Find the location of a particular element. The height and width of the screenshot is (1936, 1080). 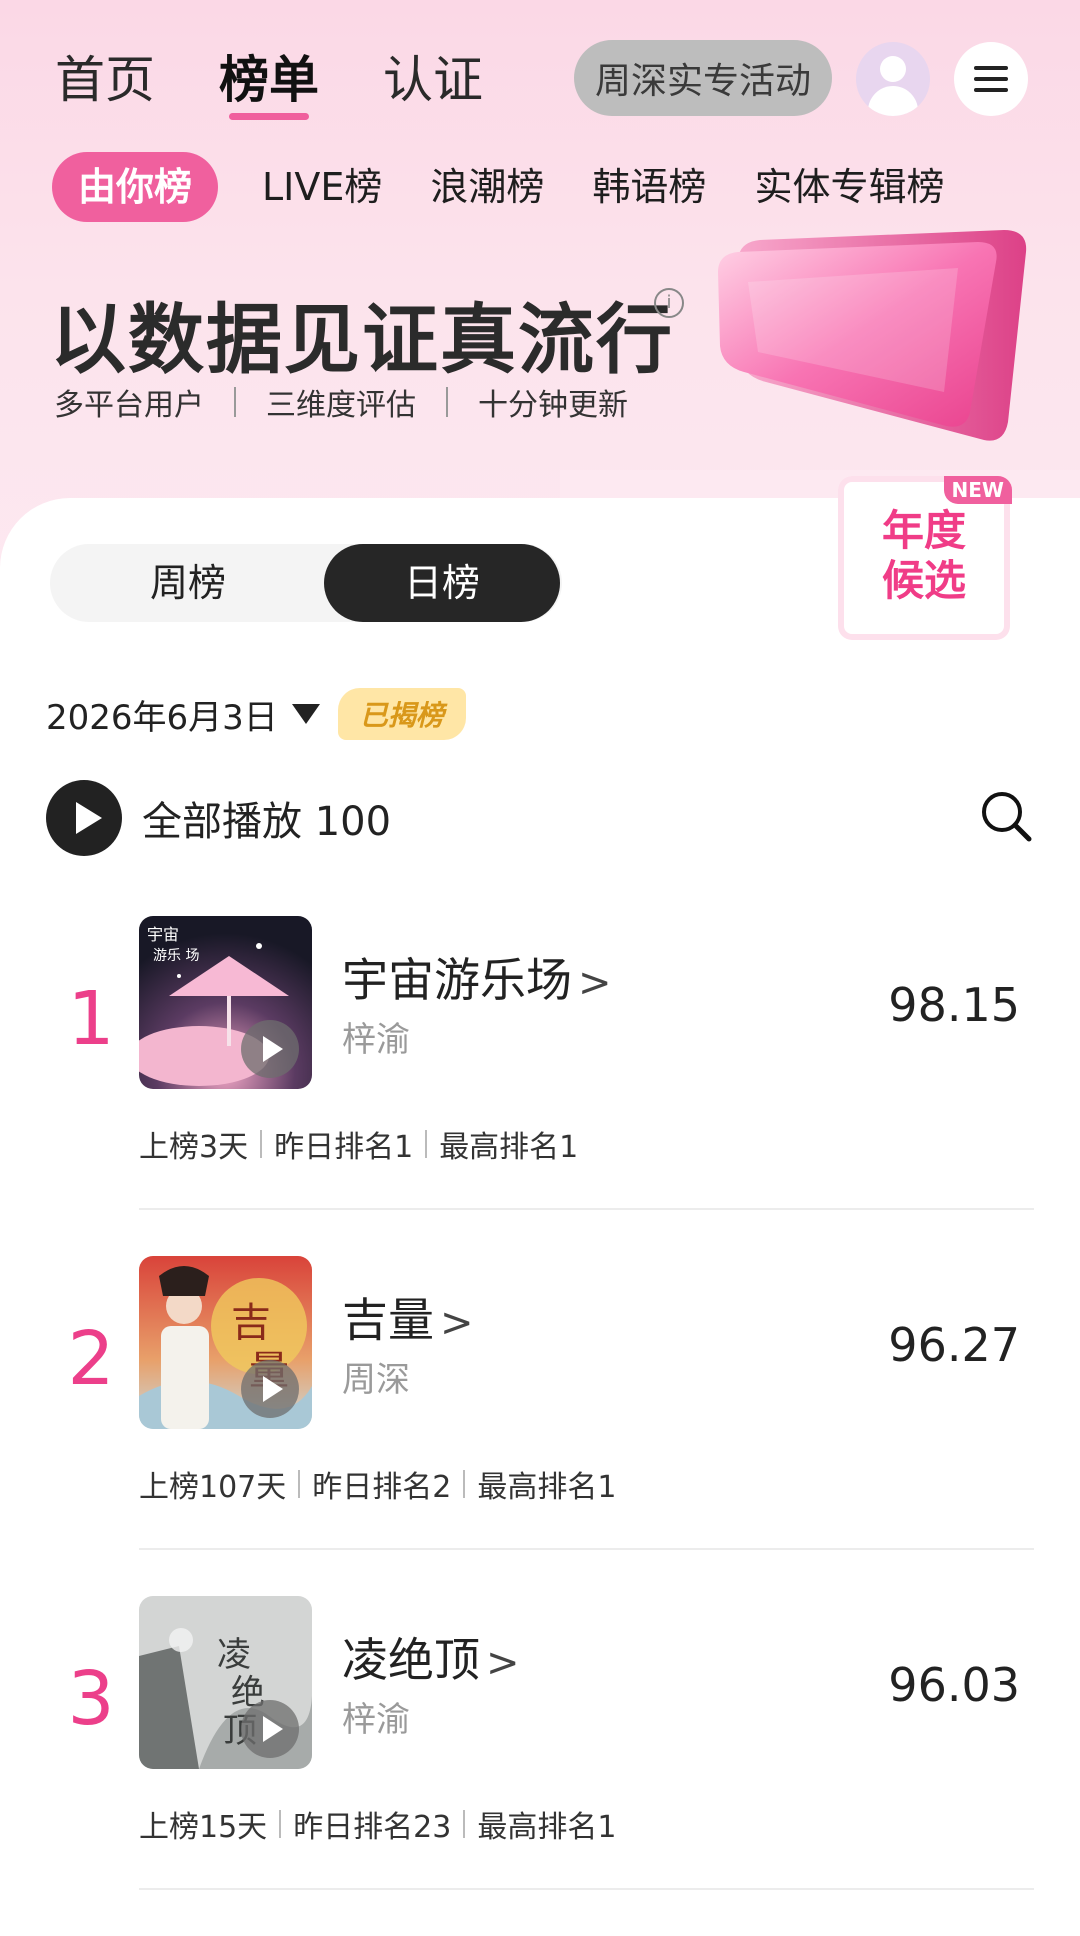

date-selector: 2026年6月3日 已揭榜 is located at coordinates (256, 714).